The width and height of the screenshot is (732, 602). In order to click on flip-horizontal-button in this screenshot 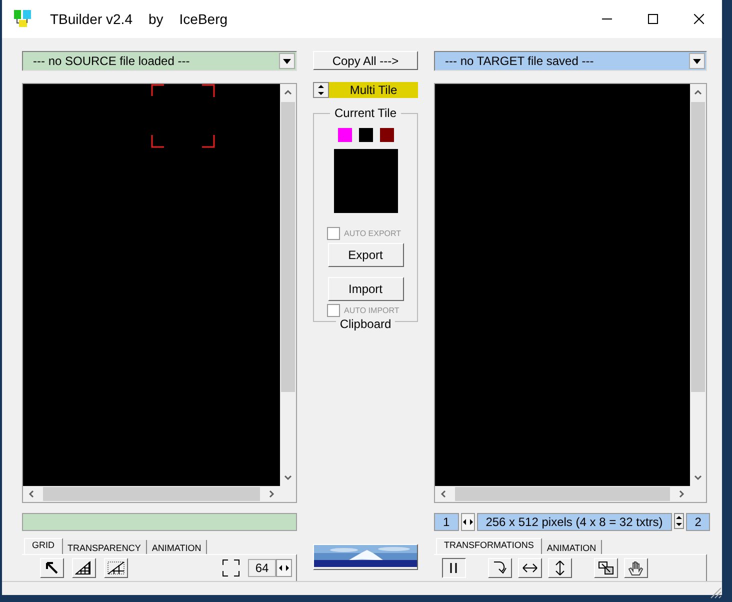, I will do `click(530, 568)`.